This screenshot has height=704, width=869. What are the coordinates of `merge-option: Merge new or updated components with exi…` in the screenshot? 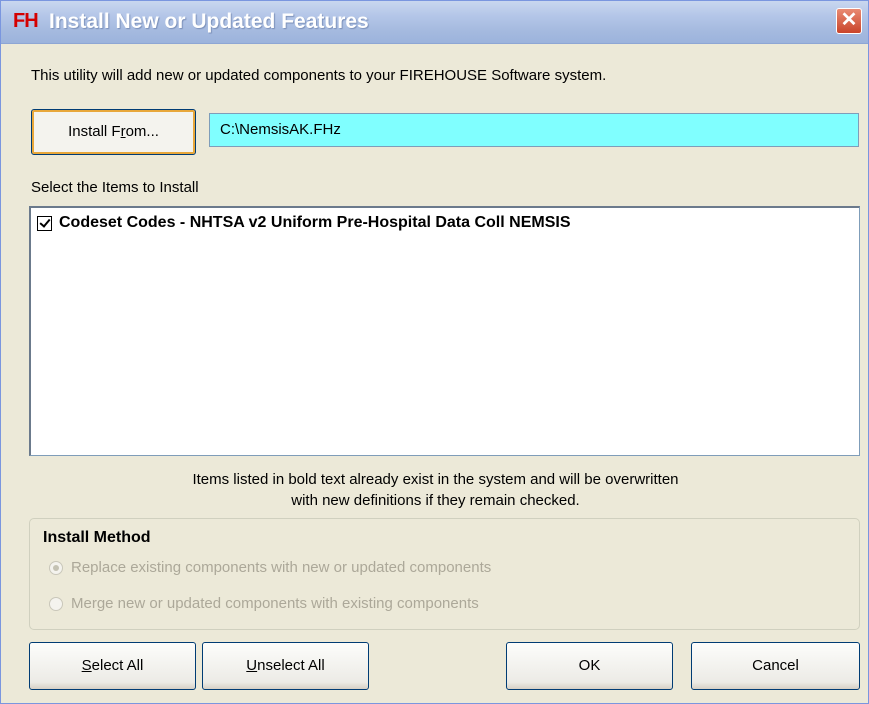 It's located at (264, 603).